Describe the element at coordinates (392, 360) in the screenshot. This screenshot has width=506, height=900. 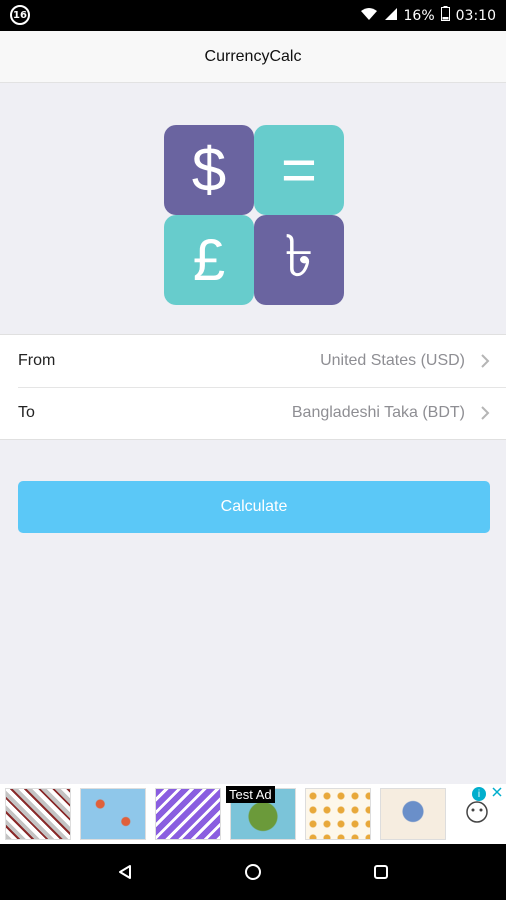
I see `from-value: United States (USD)` at that location.